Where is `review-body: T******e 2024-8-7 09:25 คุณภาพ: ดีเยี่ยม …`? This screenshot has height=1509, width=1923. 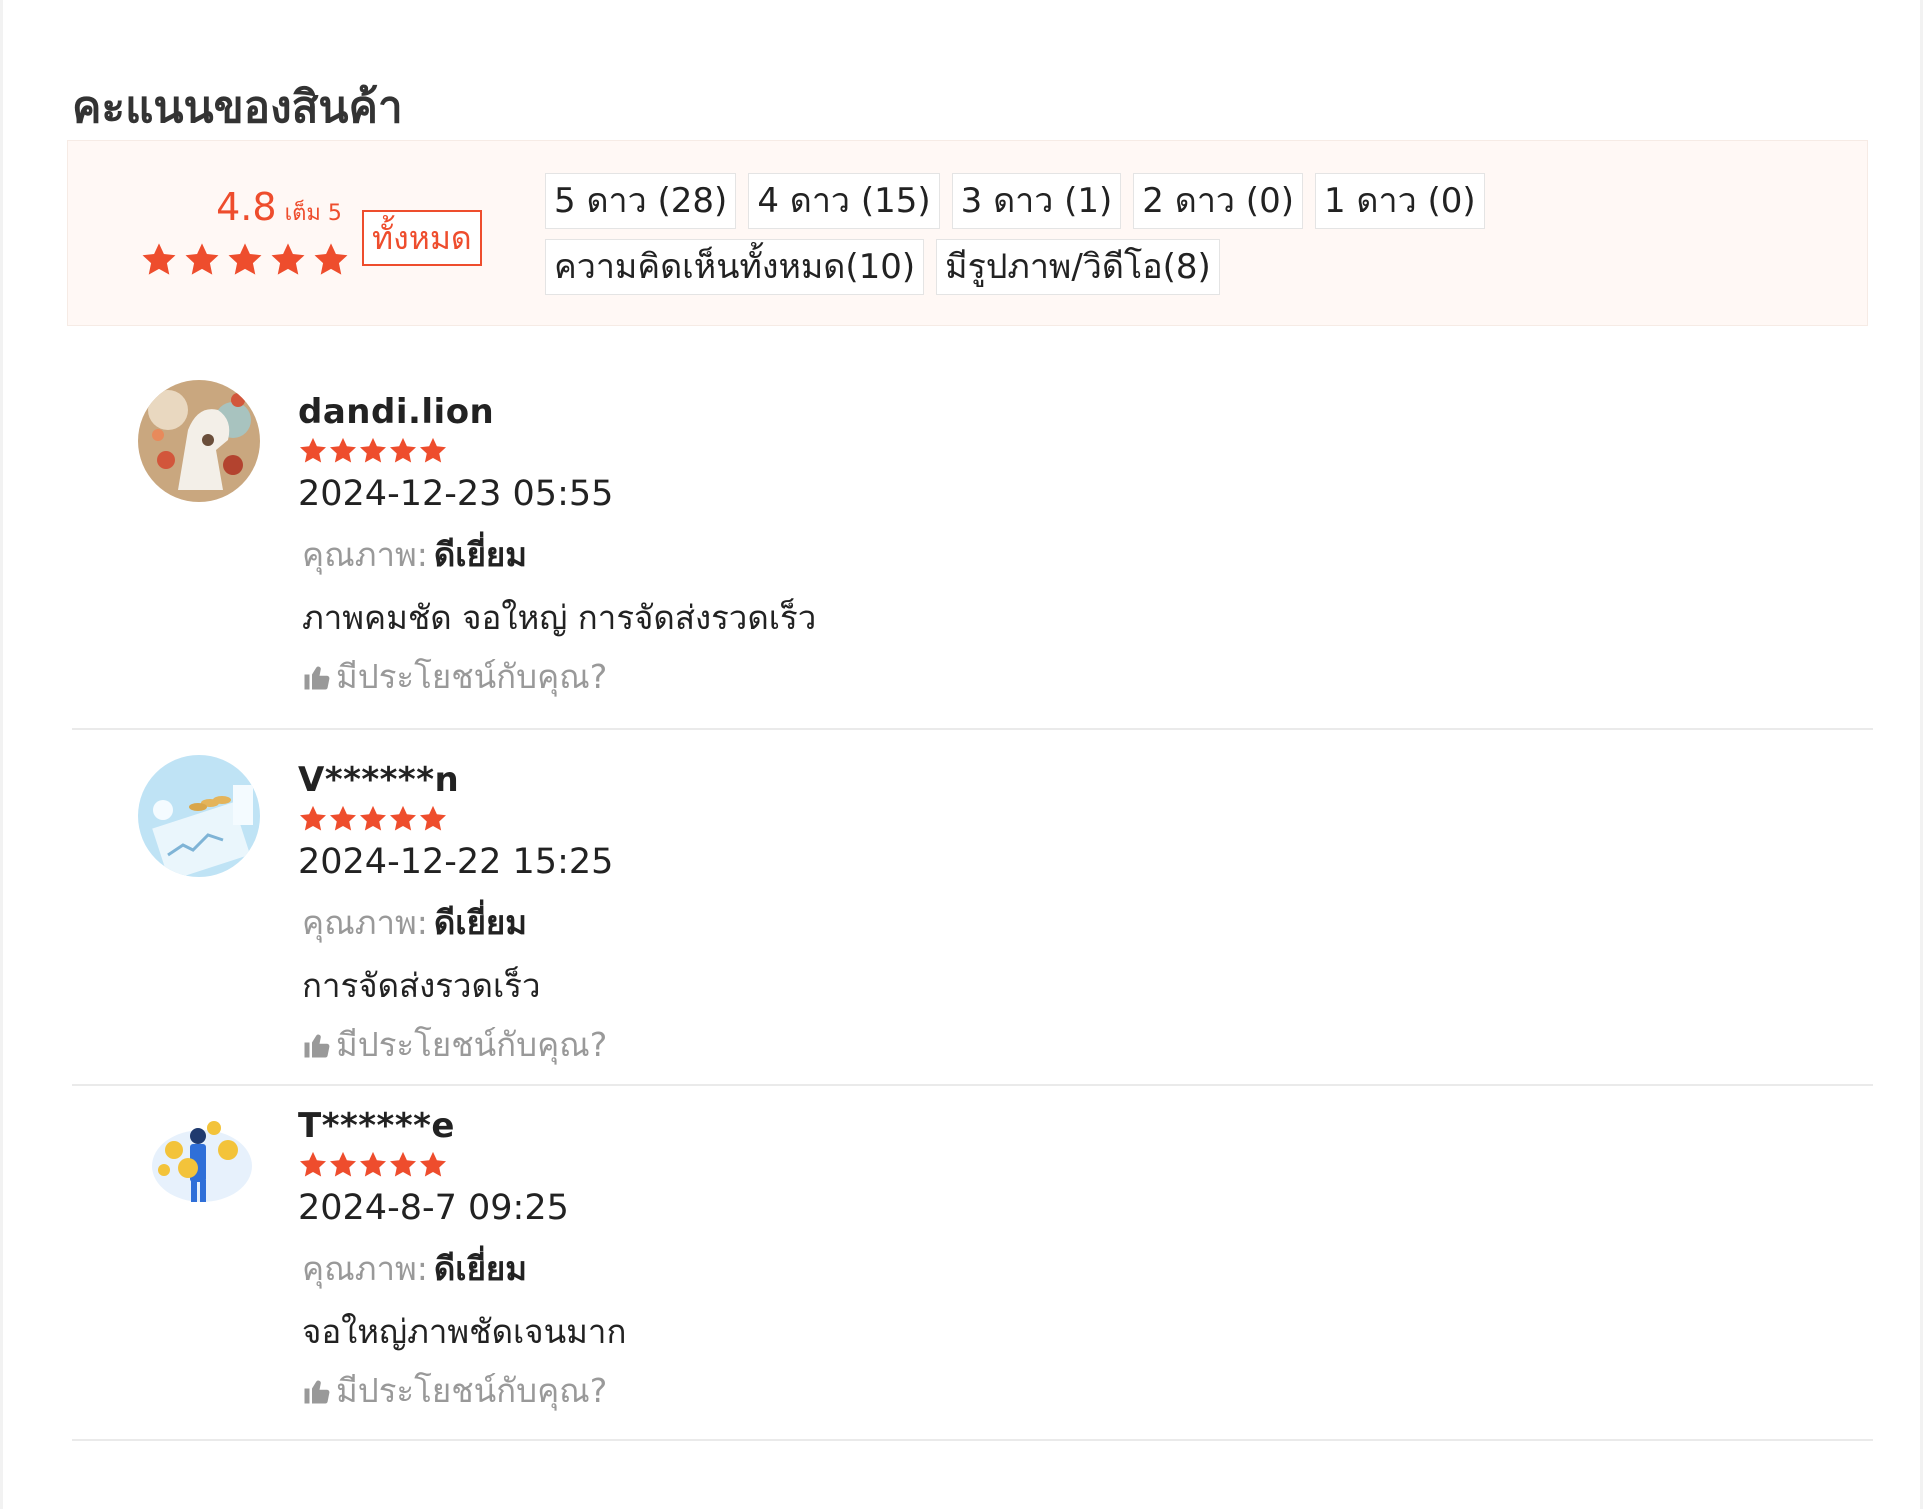
review-body: T******e 2024-8-7 09:25 คุณภาพ: ดีเยี่ยม … is located at coordinates (462, 1261).